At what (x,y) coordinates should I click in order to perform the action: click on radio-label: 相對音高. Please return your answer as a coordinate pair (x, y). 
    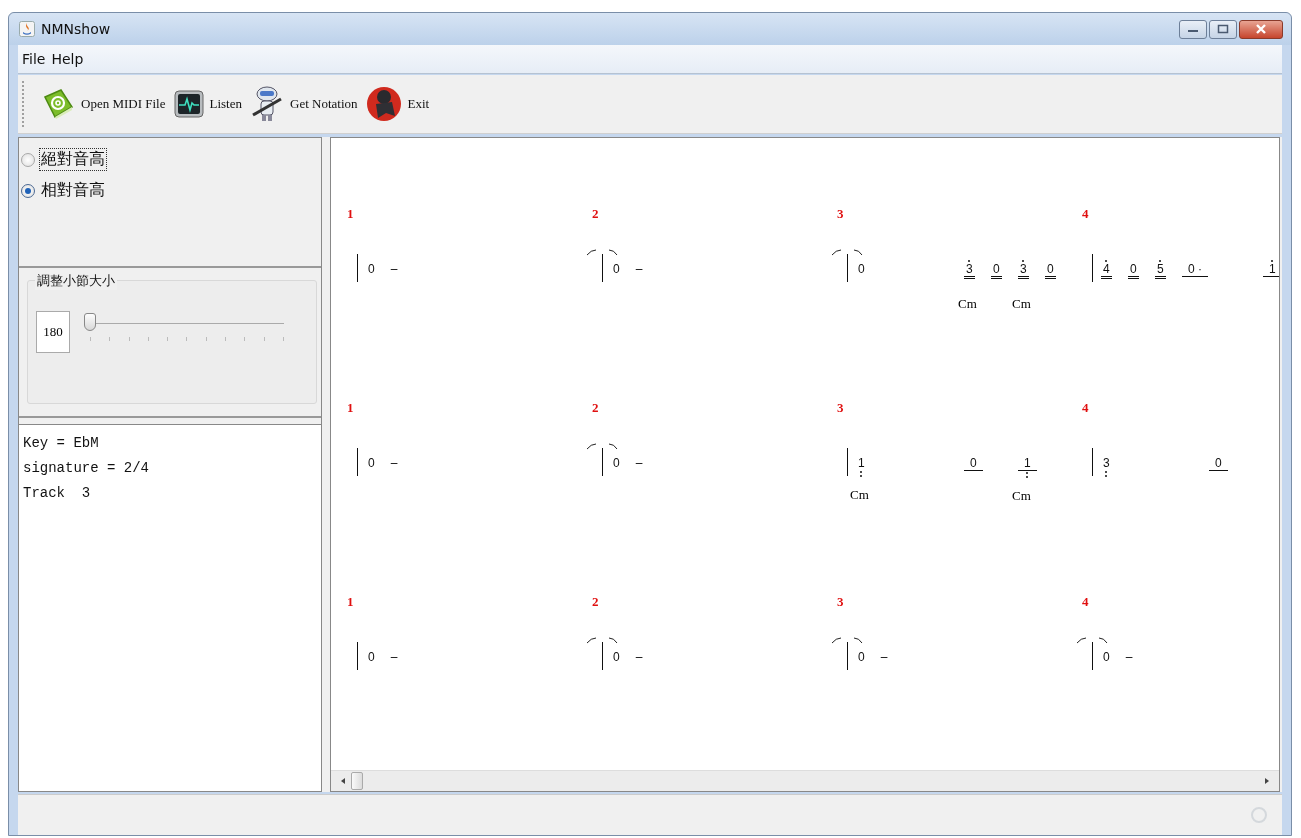
    Looking at the image, I should click on (73, 190).